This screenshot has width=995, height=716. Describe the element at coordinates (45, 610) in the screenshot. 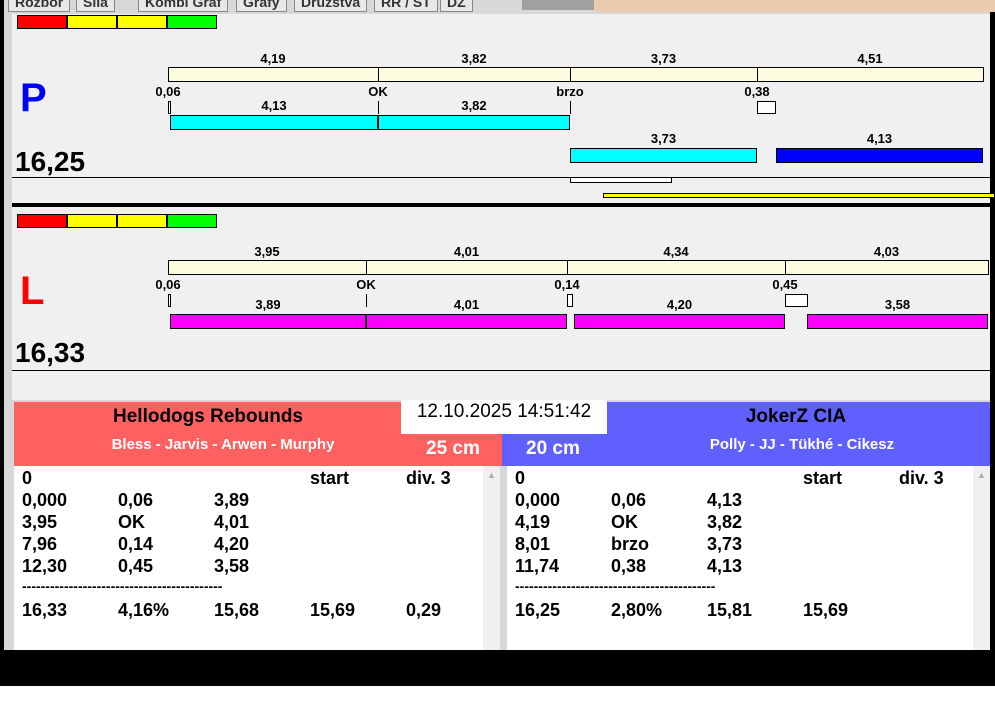

I see `summary-cell: 16,33` at that location.